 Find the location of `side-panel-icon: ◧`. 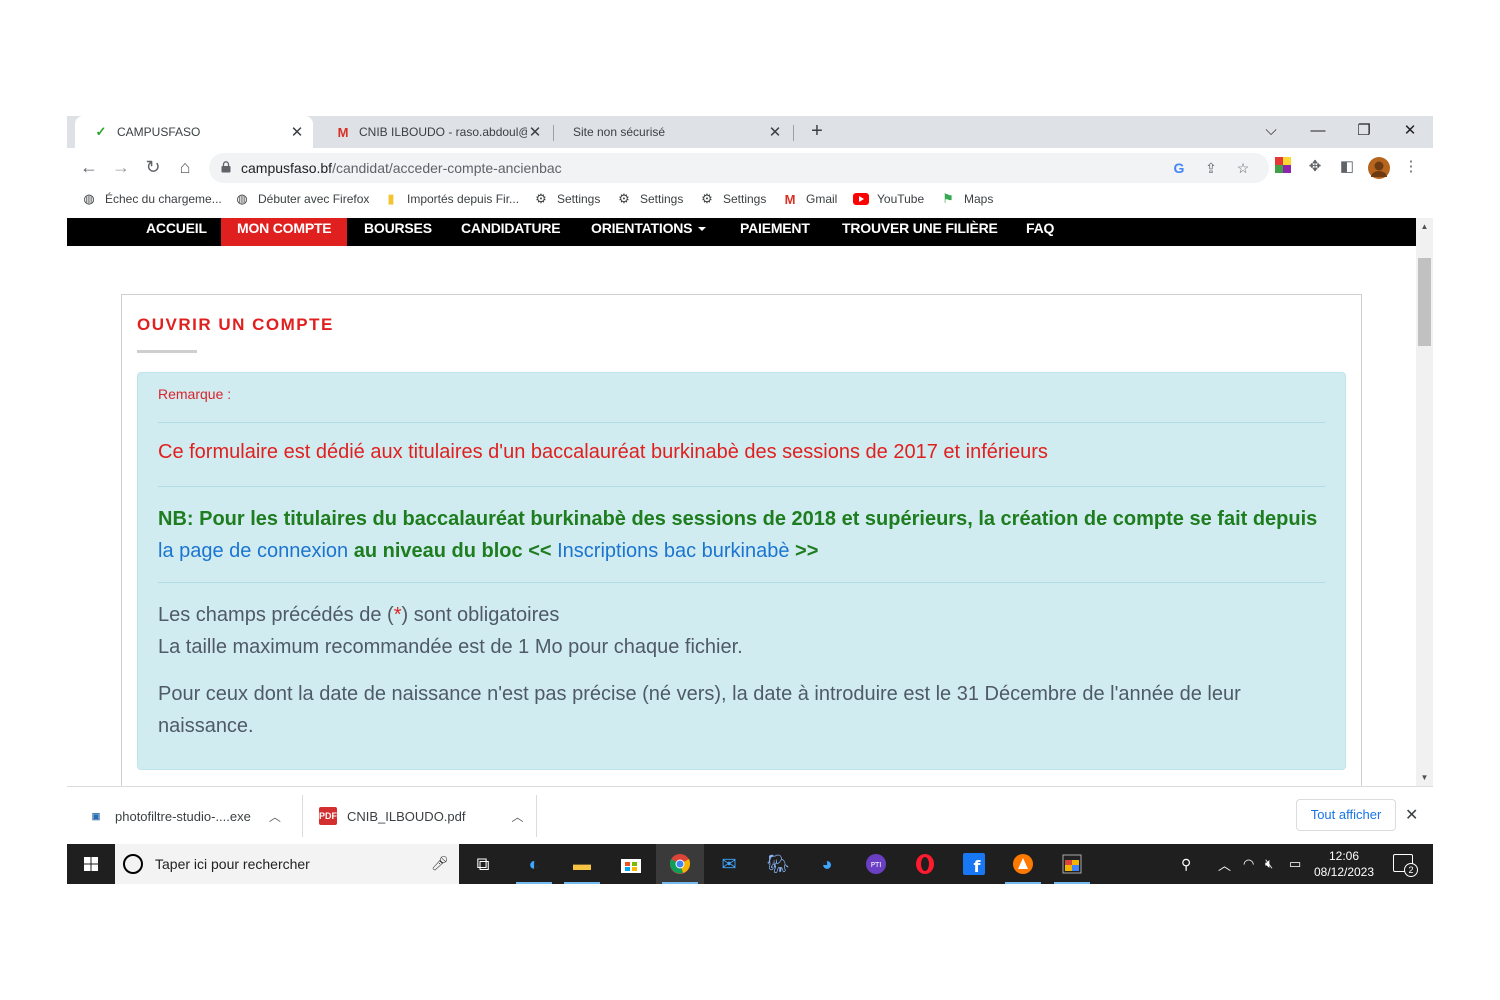

side-panel-icon: ◧ is located at coordinates (1347, 167).